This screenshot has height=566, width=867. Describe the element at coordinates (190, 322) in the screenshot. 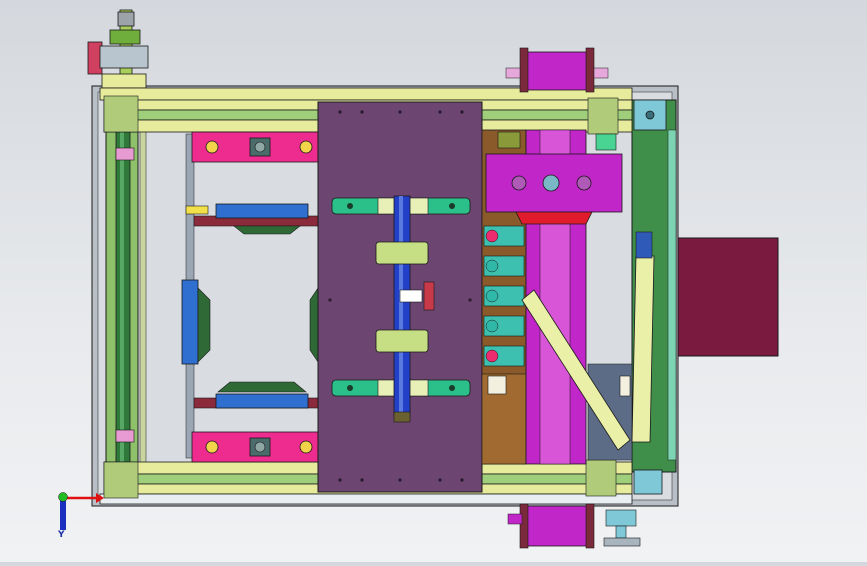

I see `blue-bracket-side` at that location.